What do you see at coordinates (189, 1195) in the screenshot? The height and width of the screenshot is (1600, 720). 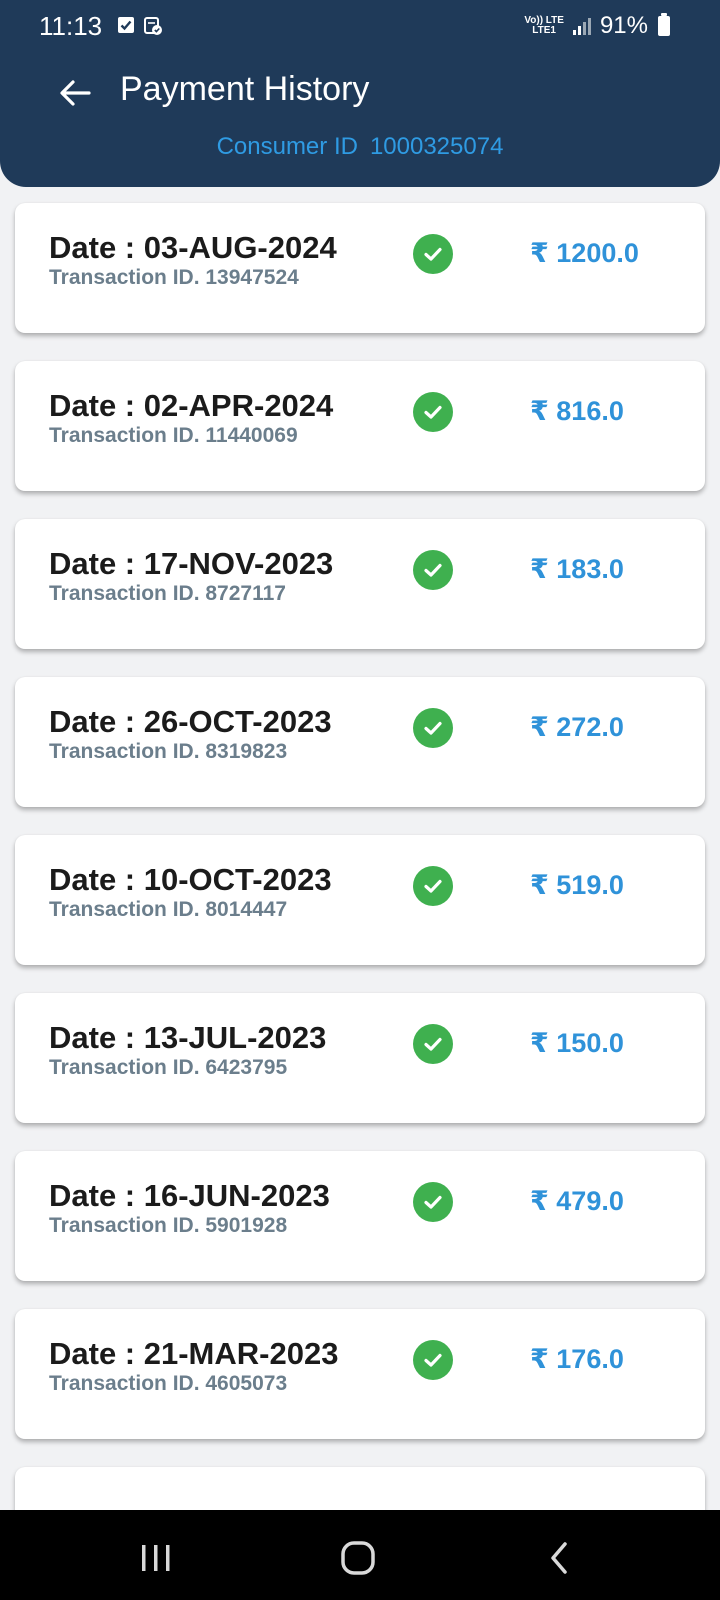 I see `payment-date: Date : 16-JUN-2023` at bounding box center [189, 1195].